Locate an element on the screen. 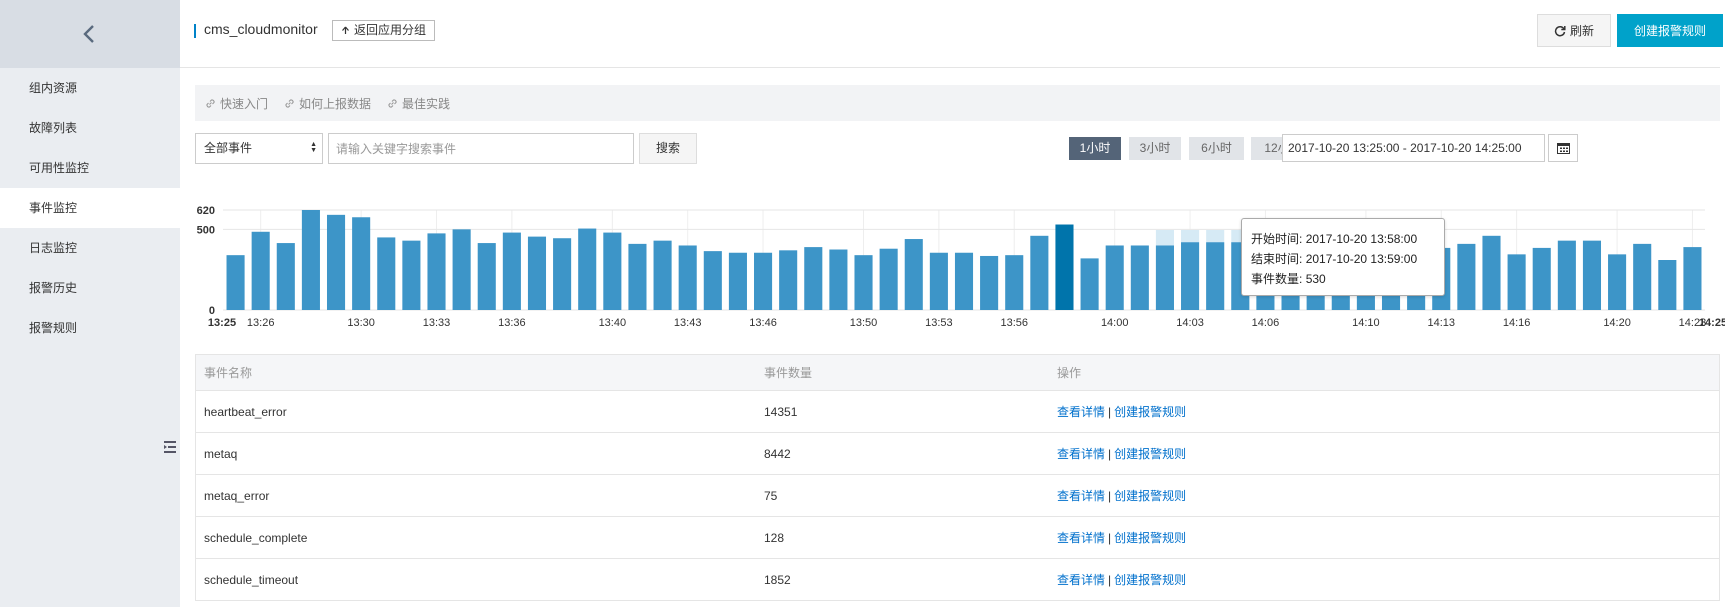  range-3h-button: 3小时 is located at coordinates (1155, 148).